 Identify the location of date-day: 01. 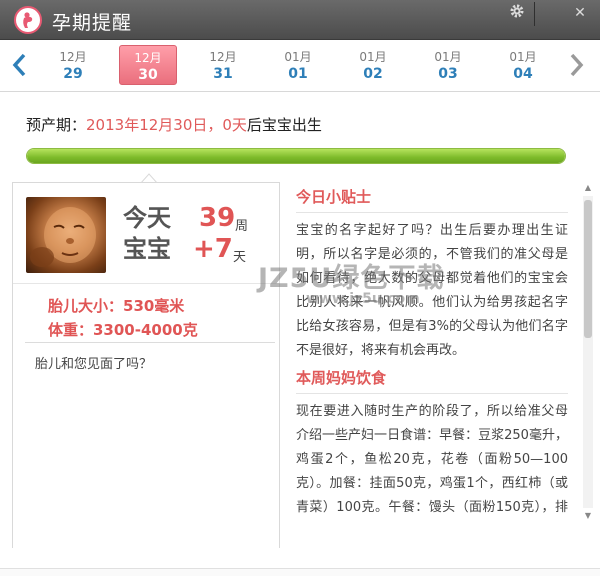
(298, 74).